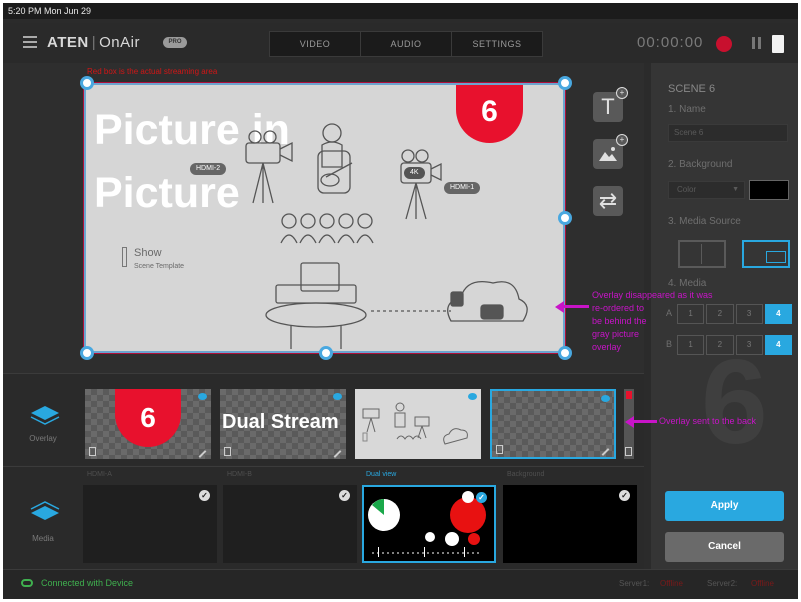 The image size is (801, 602). Describe the element at coordinates (429, 524) in the screenshot. I see `media-item-3: ✓` at that location.